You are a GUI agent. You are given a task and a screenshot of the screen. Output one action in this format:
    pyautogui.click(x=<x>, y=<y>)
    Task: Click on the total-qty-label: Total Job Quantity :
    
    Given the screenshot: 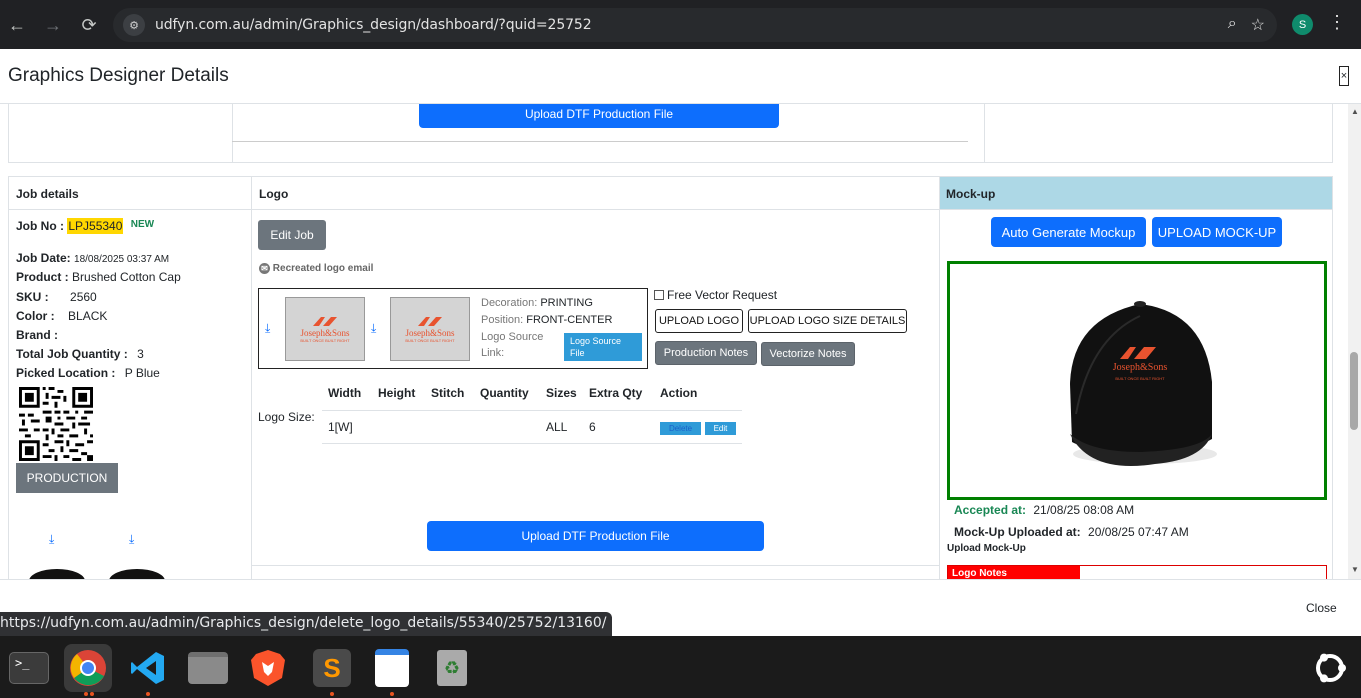 What is the action you would take?
    pyautogui.click(x=72, y=354)
    